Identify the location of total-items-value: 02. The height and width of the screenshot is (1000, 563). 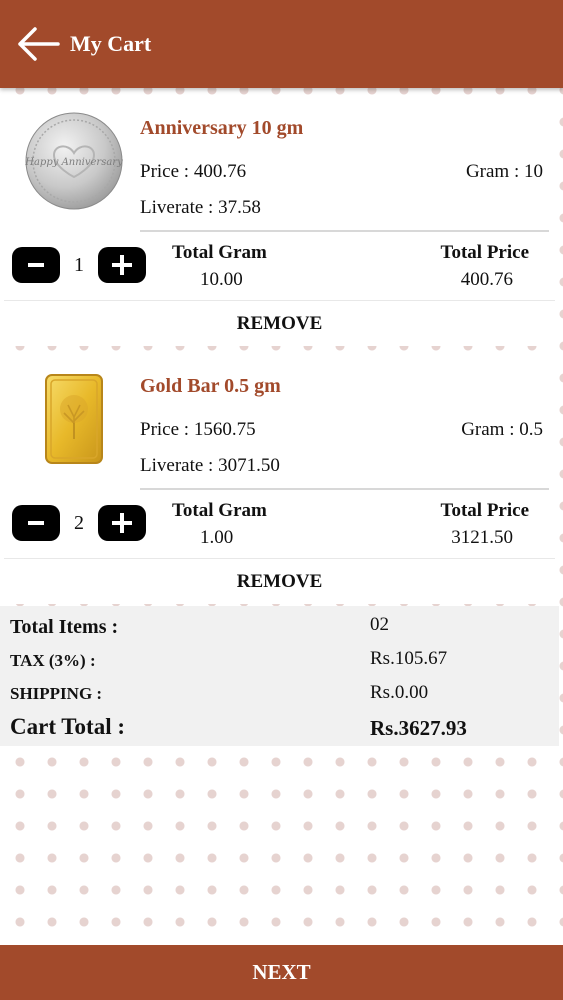
(379, 624).